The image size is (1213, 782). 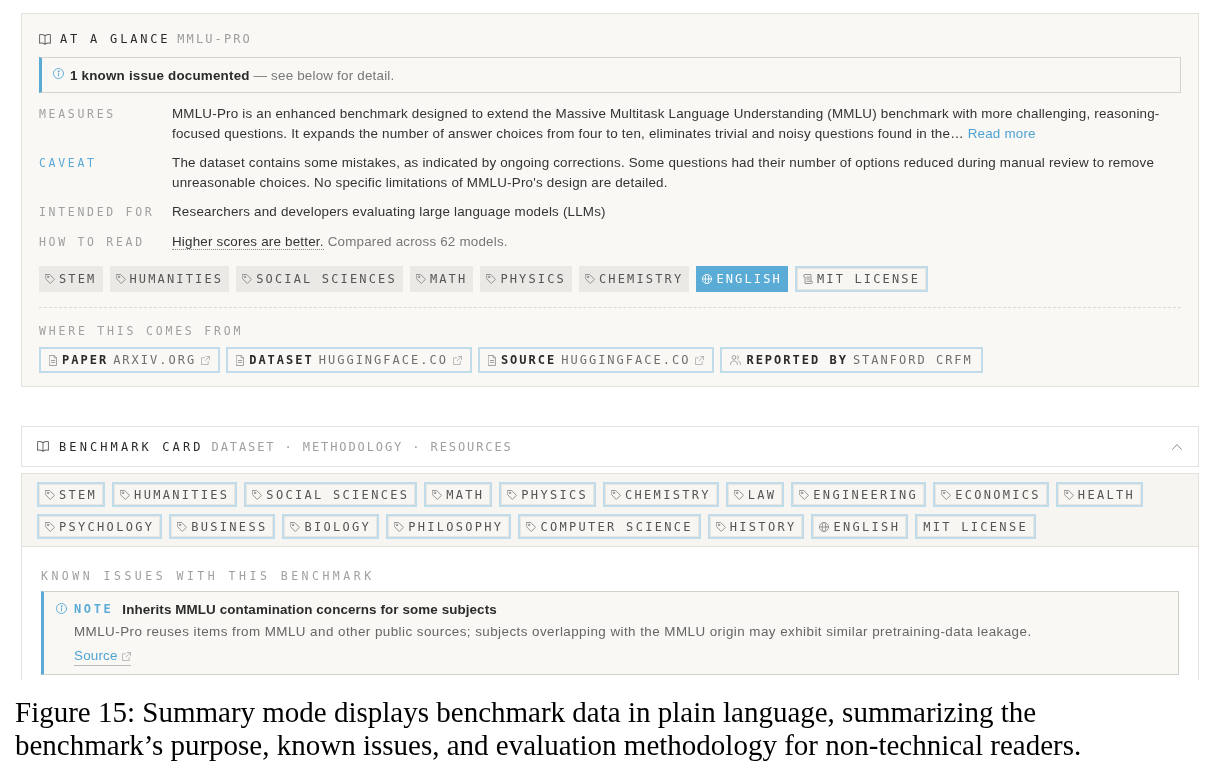 I want to click on subject-tag: BUSINESS, so click(x=222, y=526).